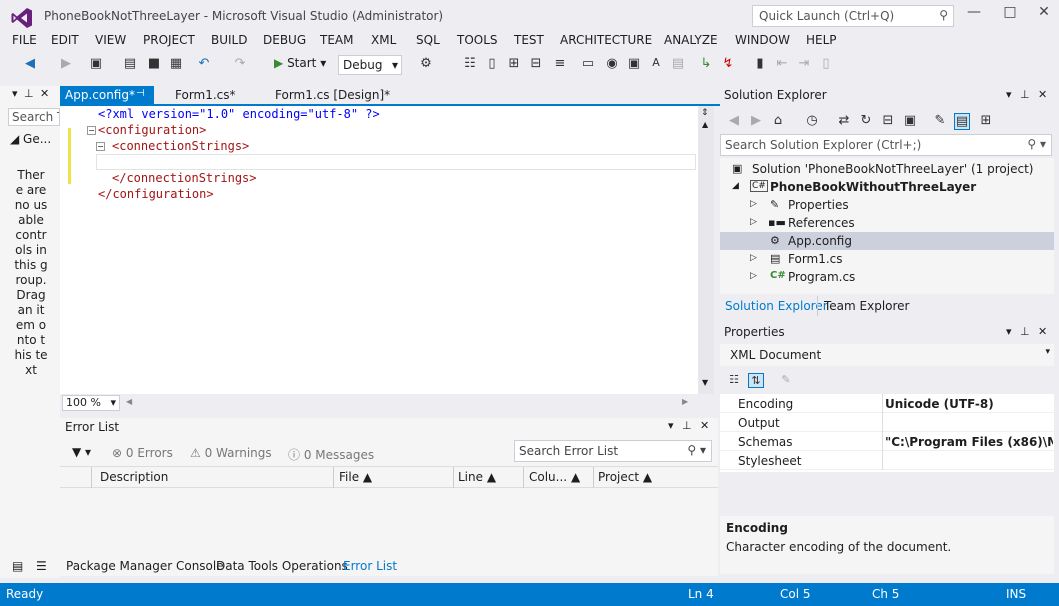  I want to click on collapse-all-icon: ⊟, so click(888, 120).